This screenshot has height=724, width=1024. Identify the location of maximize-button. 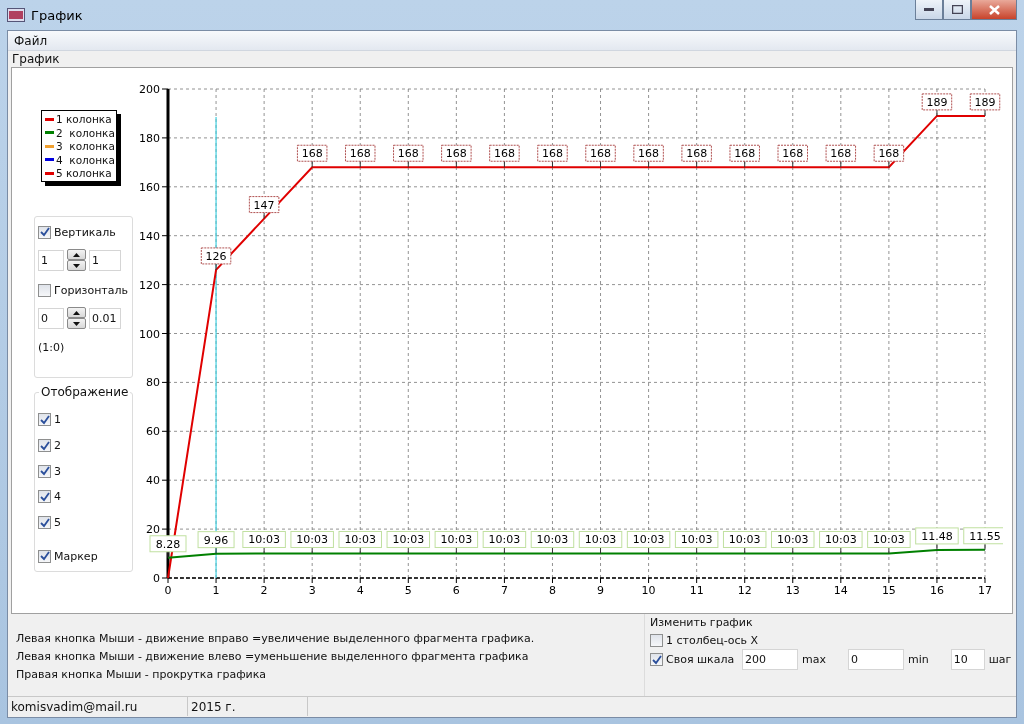
(957, 10).